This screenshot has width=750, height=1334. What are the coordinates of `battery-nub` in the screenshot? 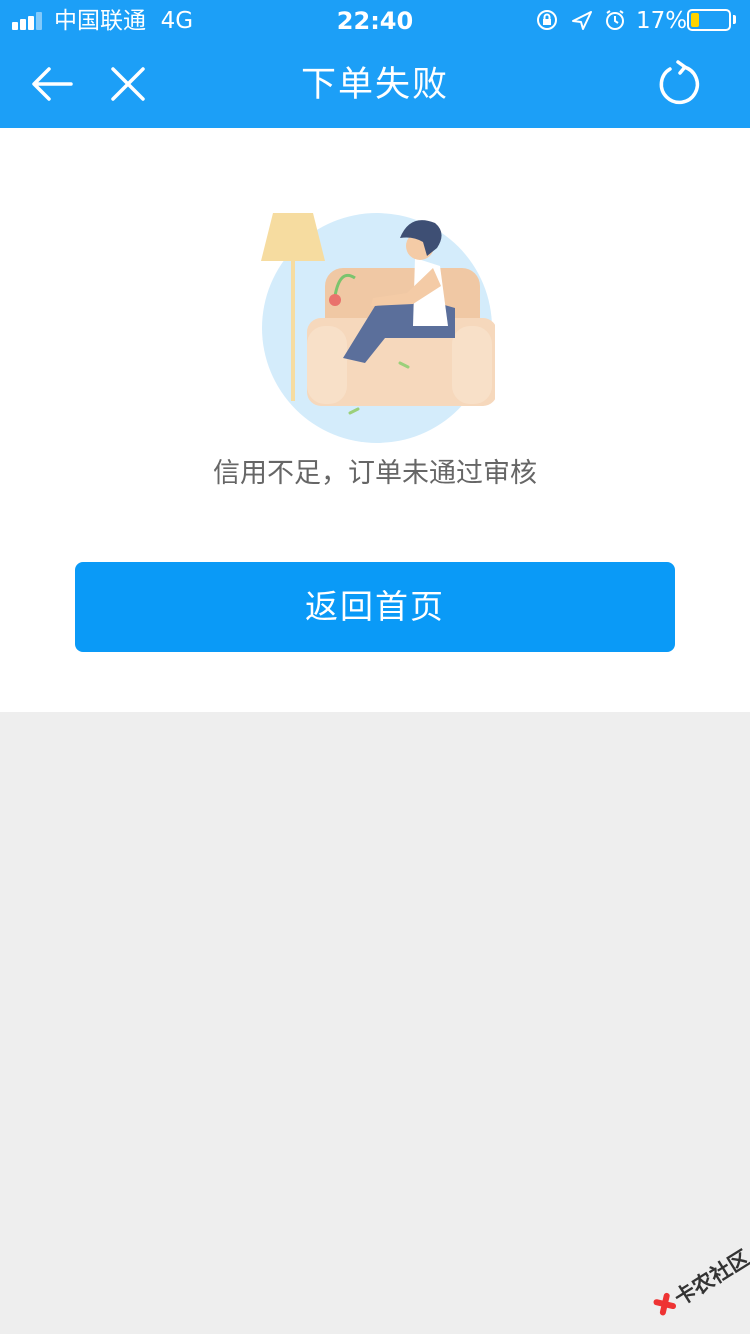 It's located at (734, 19).